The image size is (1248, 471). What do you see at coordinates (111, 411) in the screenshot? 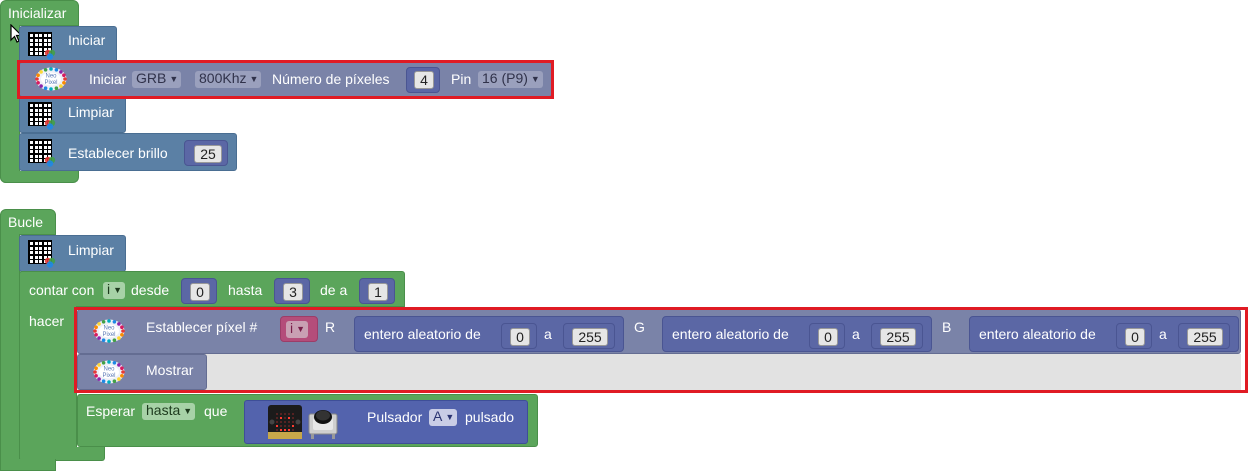
I see `wait-label: Esperar` at bounding box center [111, 411].